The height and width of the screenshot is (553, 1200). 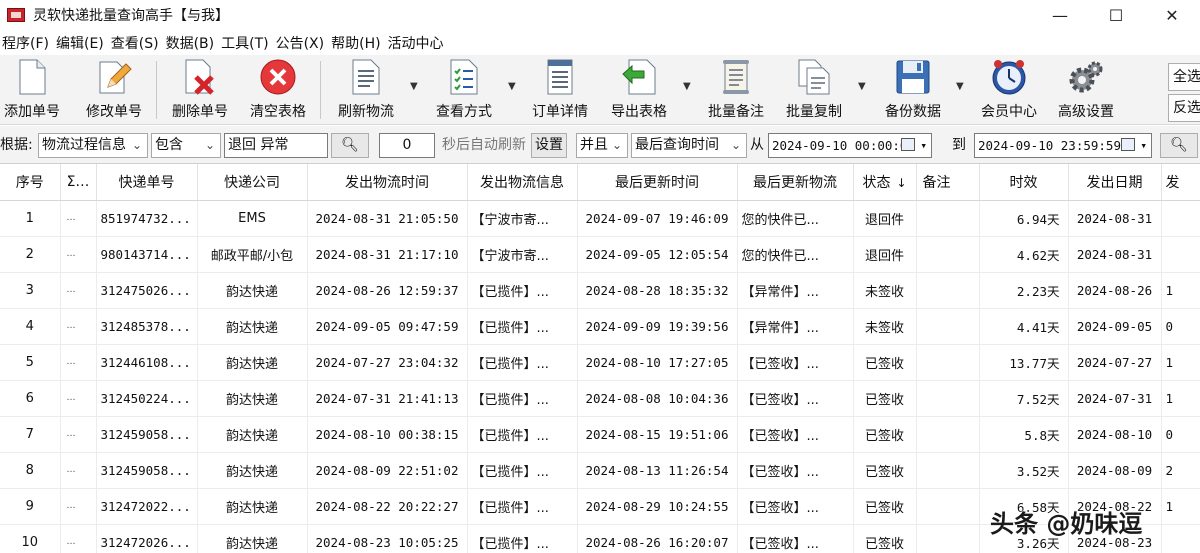 What do you see at coordinates (366, 90) in the screenshot?
I see `refresh-logistics-button: 刷新物流` at bounding box center [366, 90].